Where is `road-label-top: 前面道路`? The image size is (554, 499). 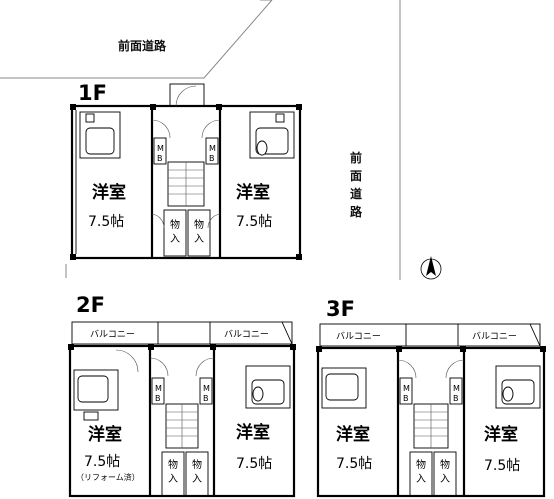 road-label-top: 前面道路 is located at coordinates (142, 45).